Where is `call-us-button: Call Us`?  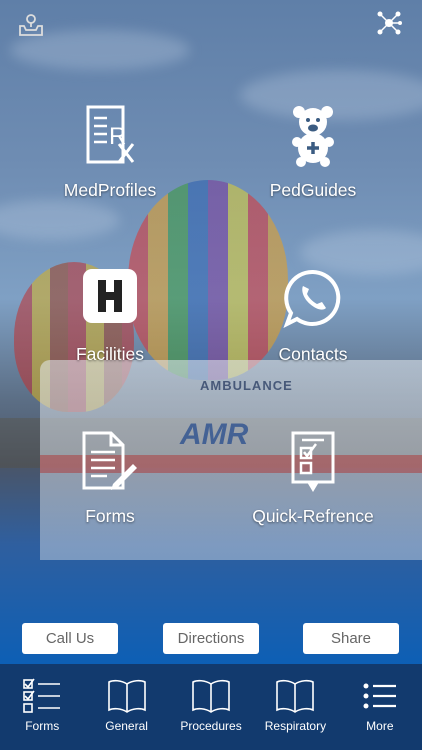 call-us-button: Call Us is located at coordinates (70, 638).